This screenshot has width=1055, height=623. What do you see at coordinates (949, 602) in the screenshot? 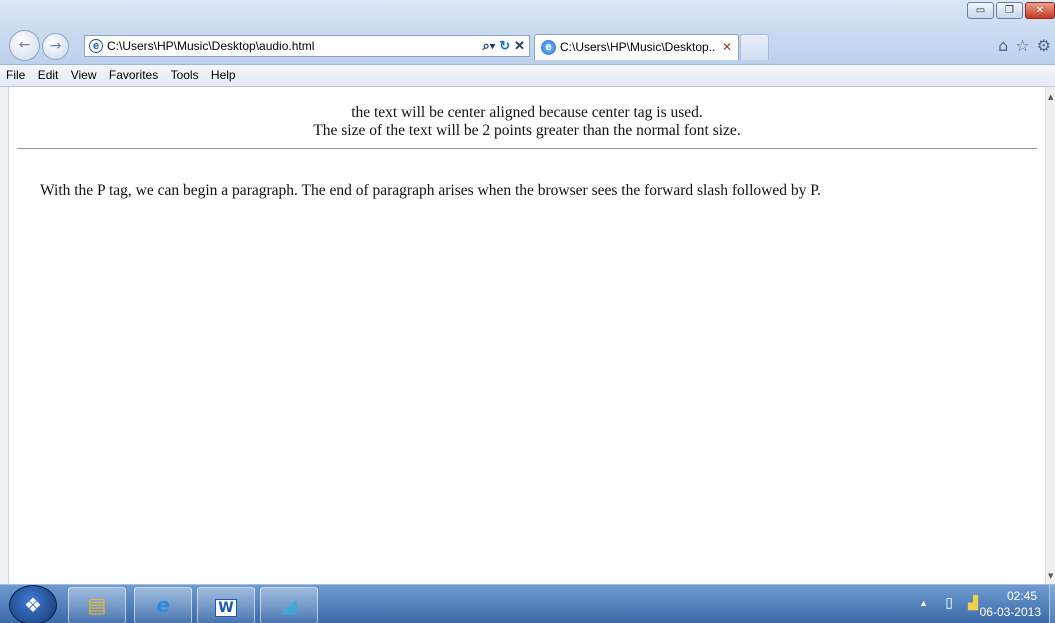
I see `battery-icon: ▯` at bounding box center [949, 602].